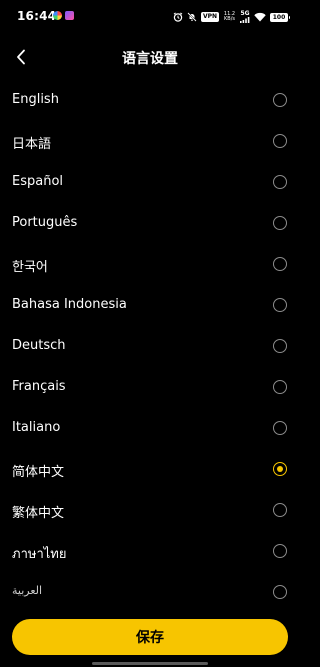 This screenshot has height=667, width=320. Describe the element at coordinates (150, 551) in the screenshot. I see `language-option-thai: ภาษาไทย` at that location.